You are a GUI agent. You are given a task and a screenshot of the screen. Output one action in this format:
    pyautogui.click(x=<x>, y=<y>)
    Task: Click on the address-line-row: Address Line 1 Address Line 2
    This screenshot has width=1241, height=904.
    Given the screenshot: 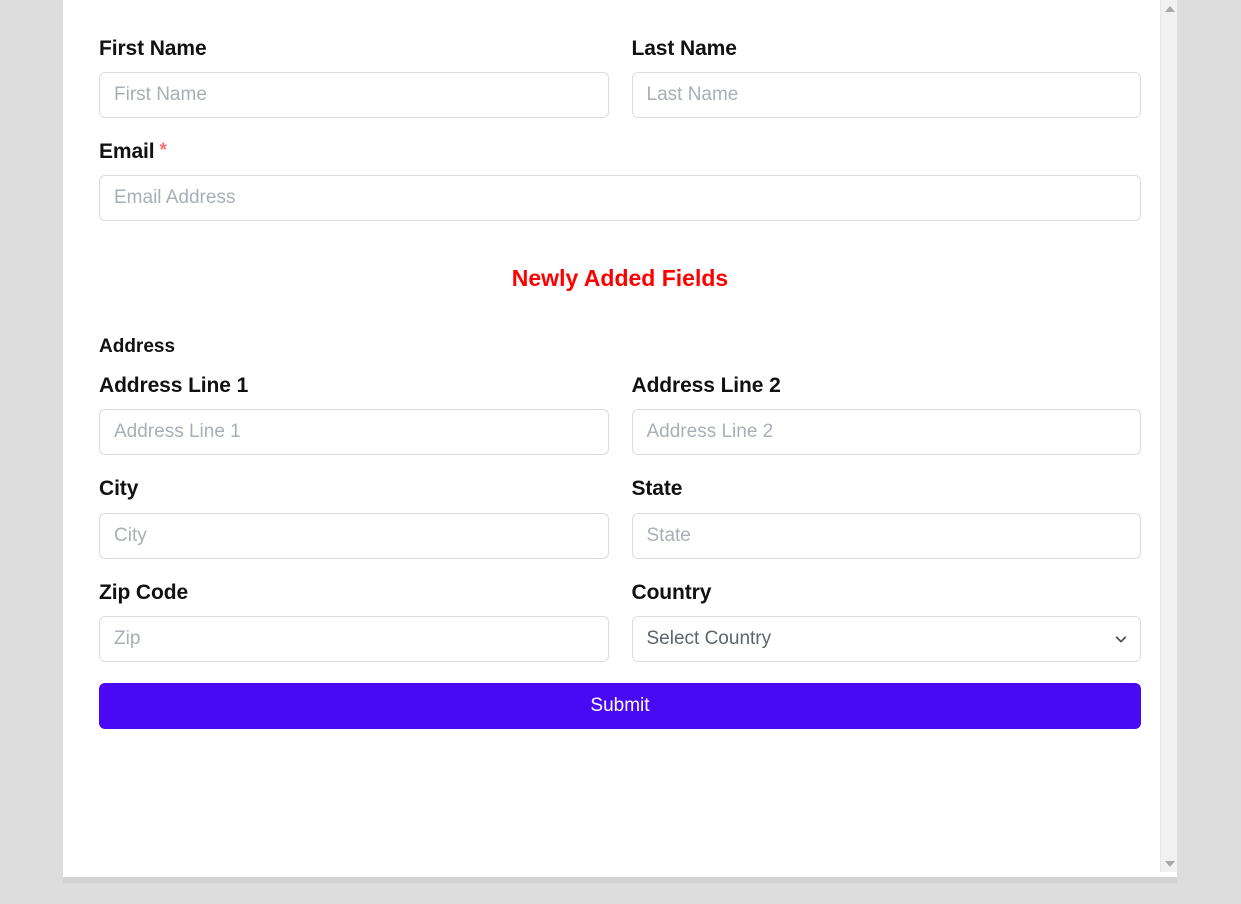 What is the action you would take?
    pyautogui.click(x=620, y=415)
    